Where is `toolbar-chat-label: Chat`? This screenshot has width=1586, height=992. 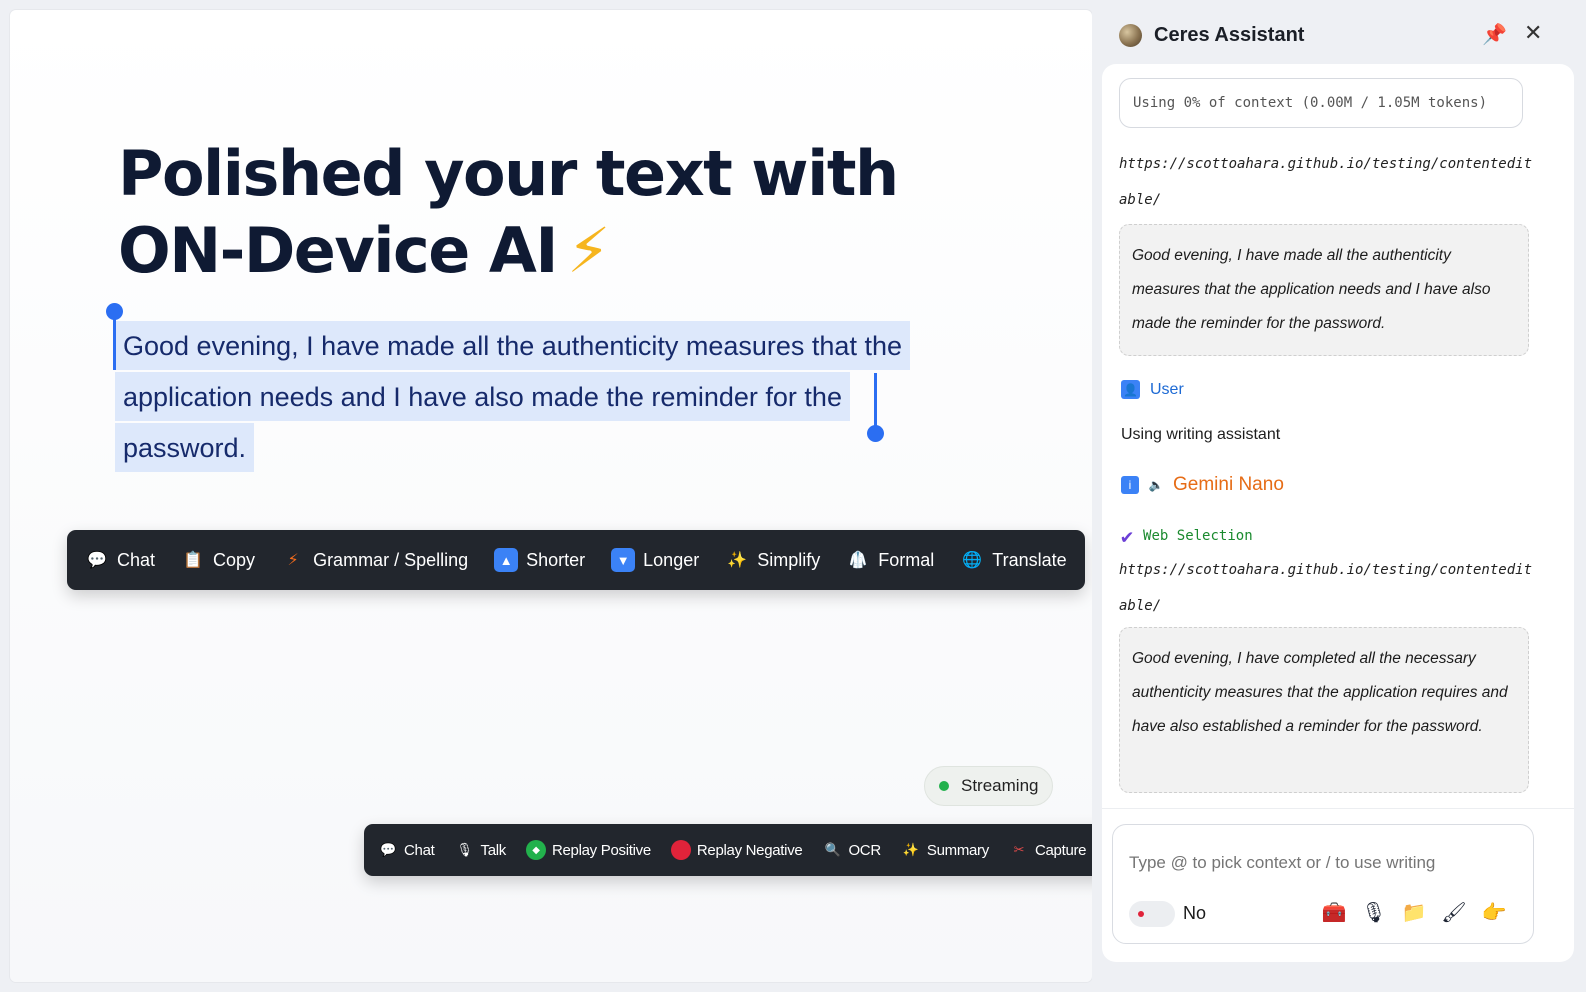 toolbar-chat-label: Chat is located at coordinates (136, 559).